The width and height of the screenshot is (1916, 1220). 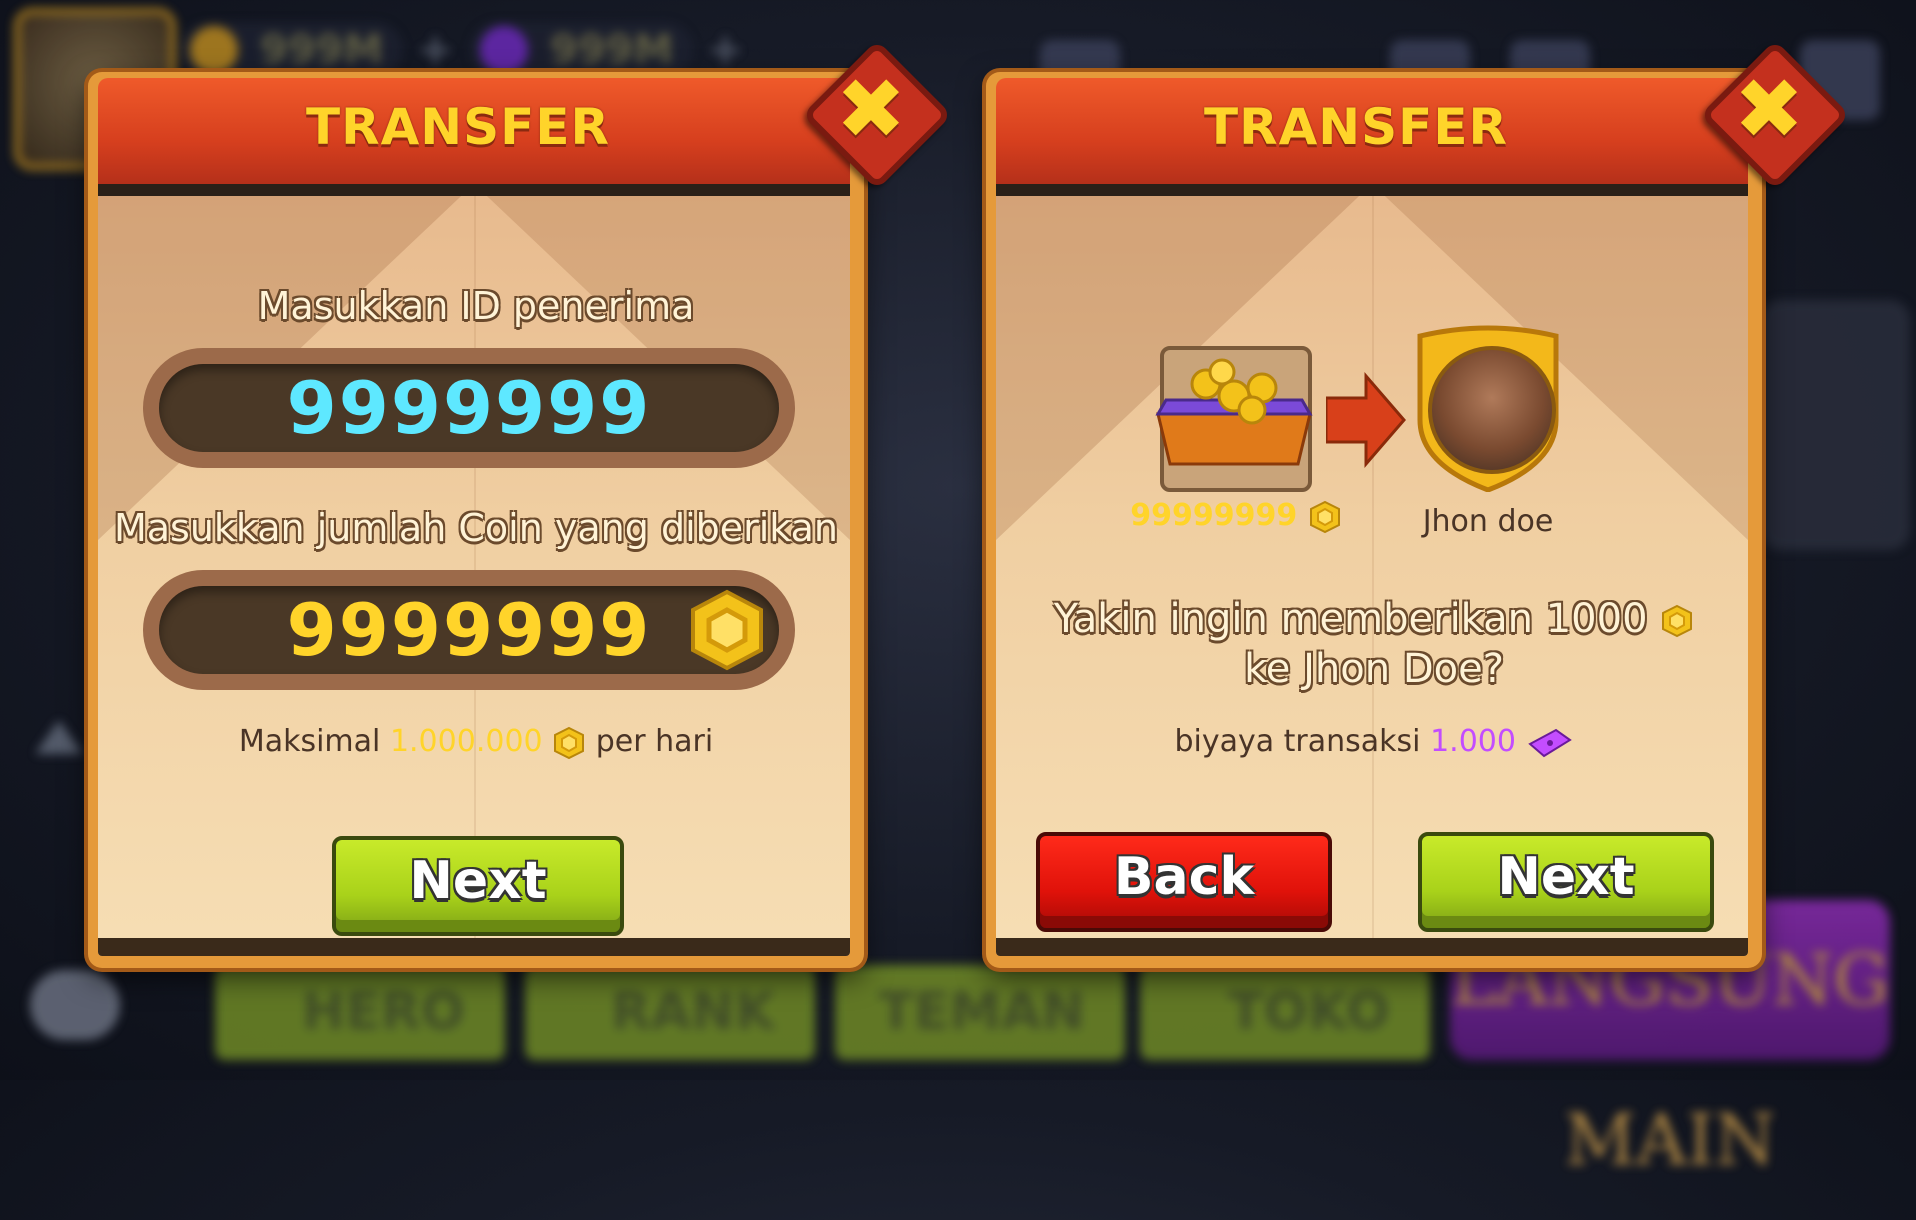 I want to click on daily-limit-note: Maksimal 1.000.000 per hari, so click(x=476, y=742).